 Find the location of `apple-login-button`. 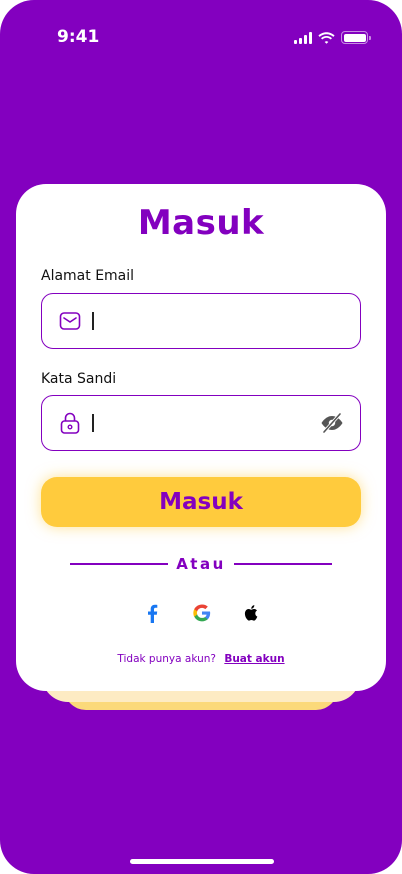

apple-login-button is located at coordinates (252, 613).